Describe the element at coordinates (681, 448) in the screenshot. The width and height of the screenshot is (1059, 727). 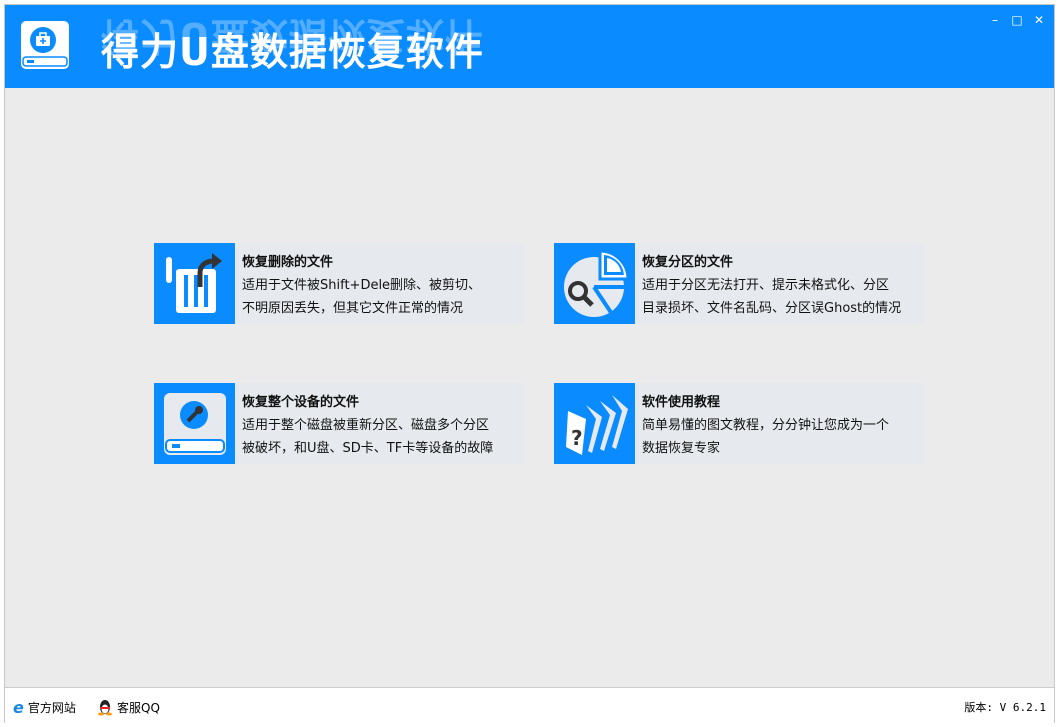
I see `card-desc-line2: 数据恢复专家` at that location.